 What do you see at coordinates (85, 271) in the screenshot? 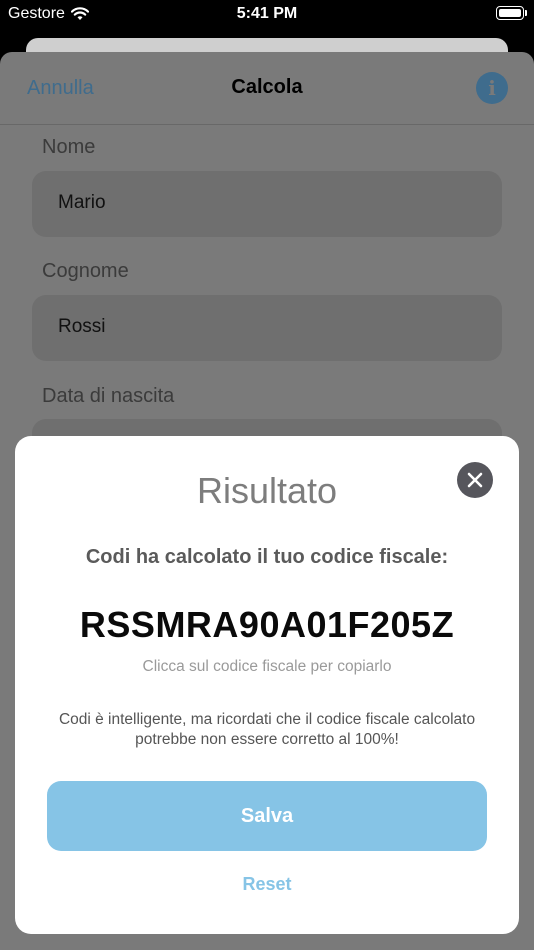
I see `surname-label: Cognome` at bounding box center [85, 271].